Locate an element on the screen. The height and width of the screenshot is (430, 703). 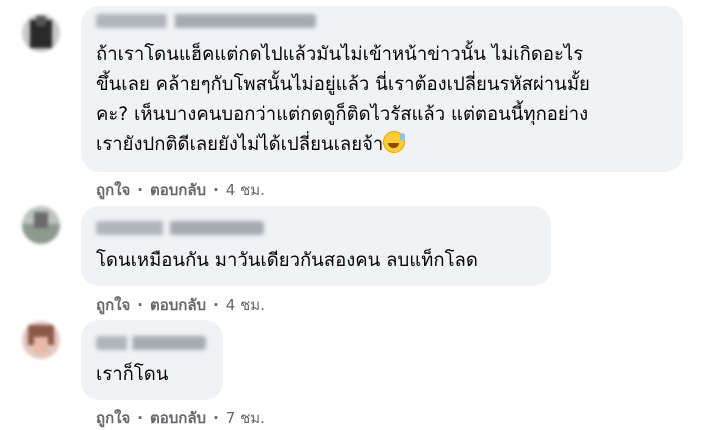
grinning-sweat-emoji-icon is located at coordinates (394, 142).